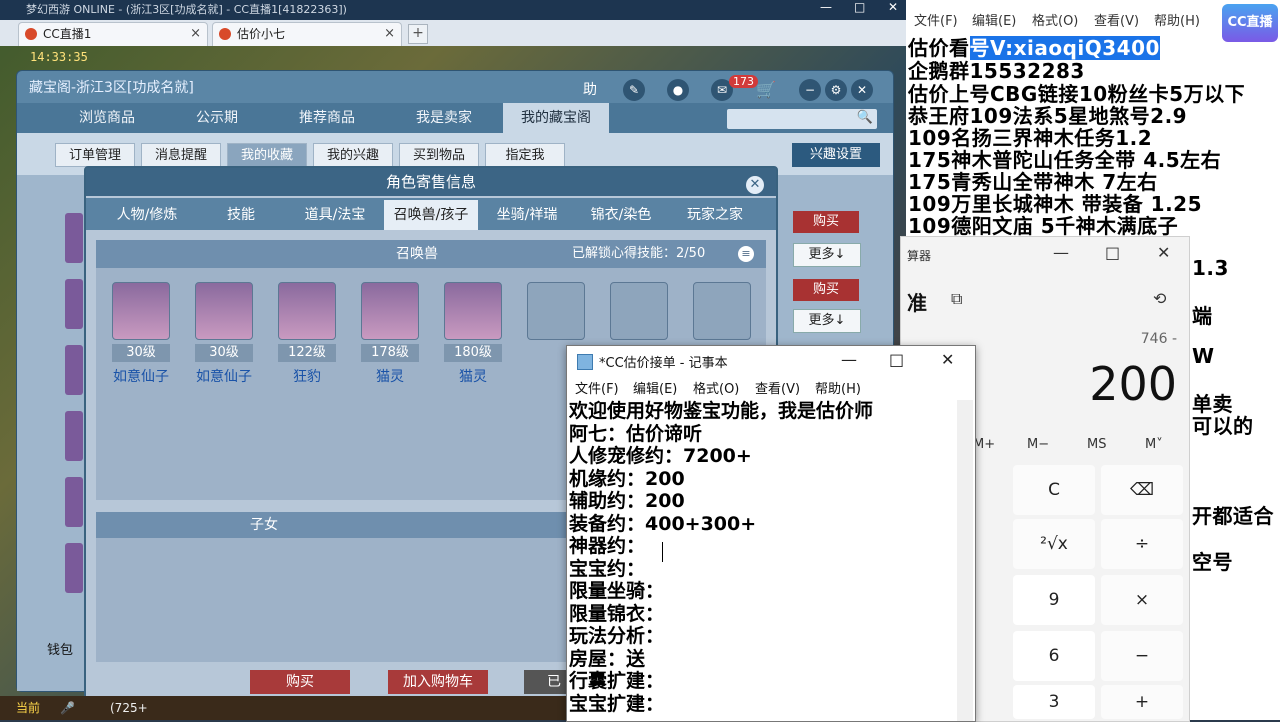 The width and height of the screenshot is (1280, 722). I want to click on add-to-cart-button: 加入购物车, so click(438, 682).